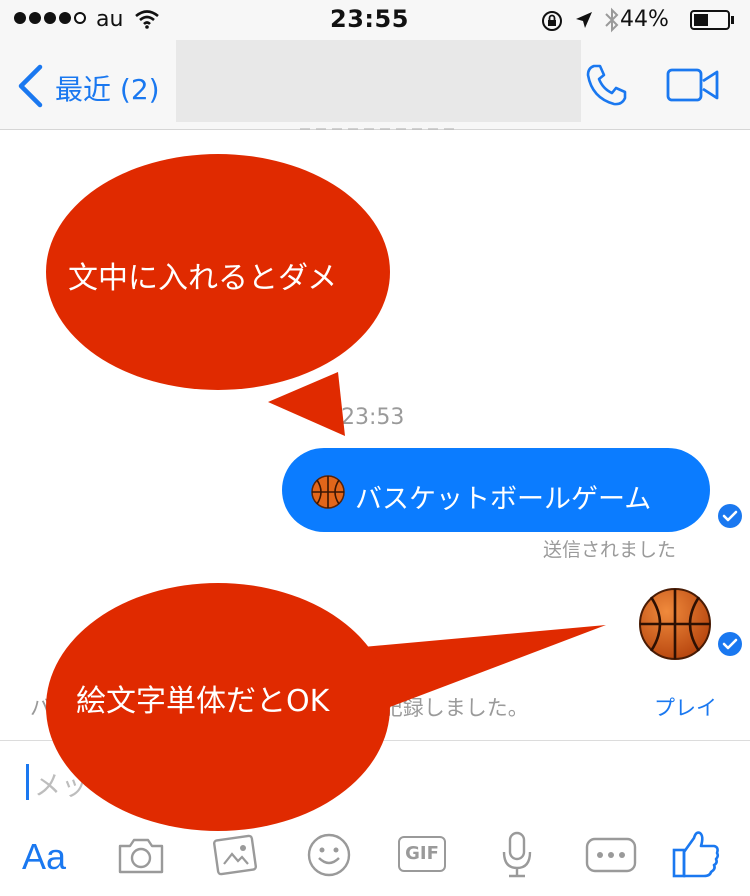  Describe the element at coordinates (203, 701) in the screenshot. I see `callout-bottom-text: 絵文字単体だとOK` at that location.